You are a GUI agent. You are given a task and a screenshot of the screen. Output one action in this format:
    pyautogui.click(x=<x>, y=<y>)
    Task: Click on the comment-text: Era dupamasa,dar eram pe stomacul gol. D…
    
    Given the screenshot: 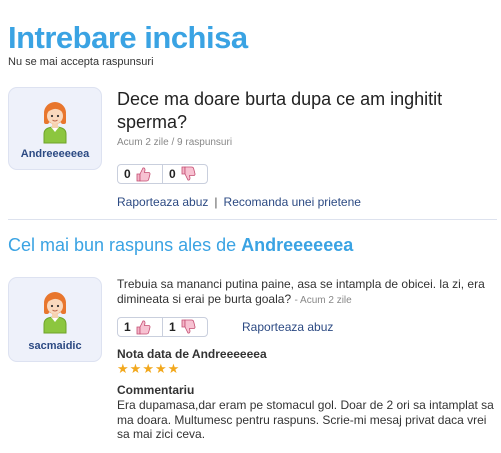 What is the action you would take?
    pyautogui.click(x=305, y=419)
    